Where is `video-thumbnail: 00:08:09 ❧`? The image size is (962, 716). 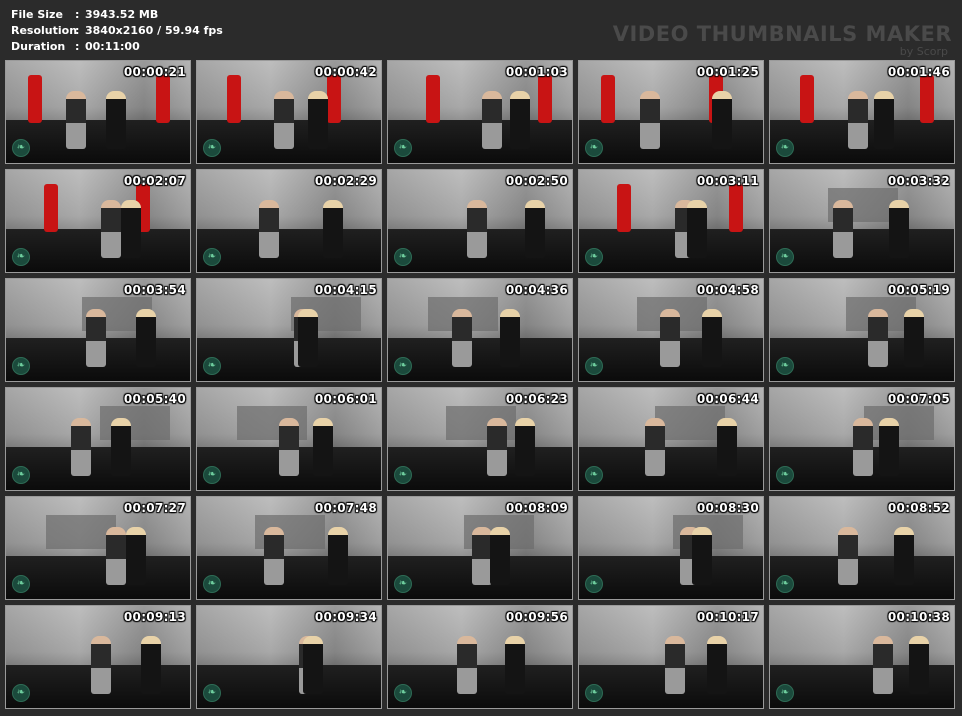
video-thumbnail: 00:08:09 ❧ is located at coordinates (480, 548).